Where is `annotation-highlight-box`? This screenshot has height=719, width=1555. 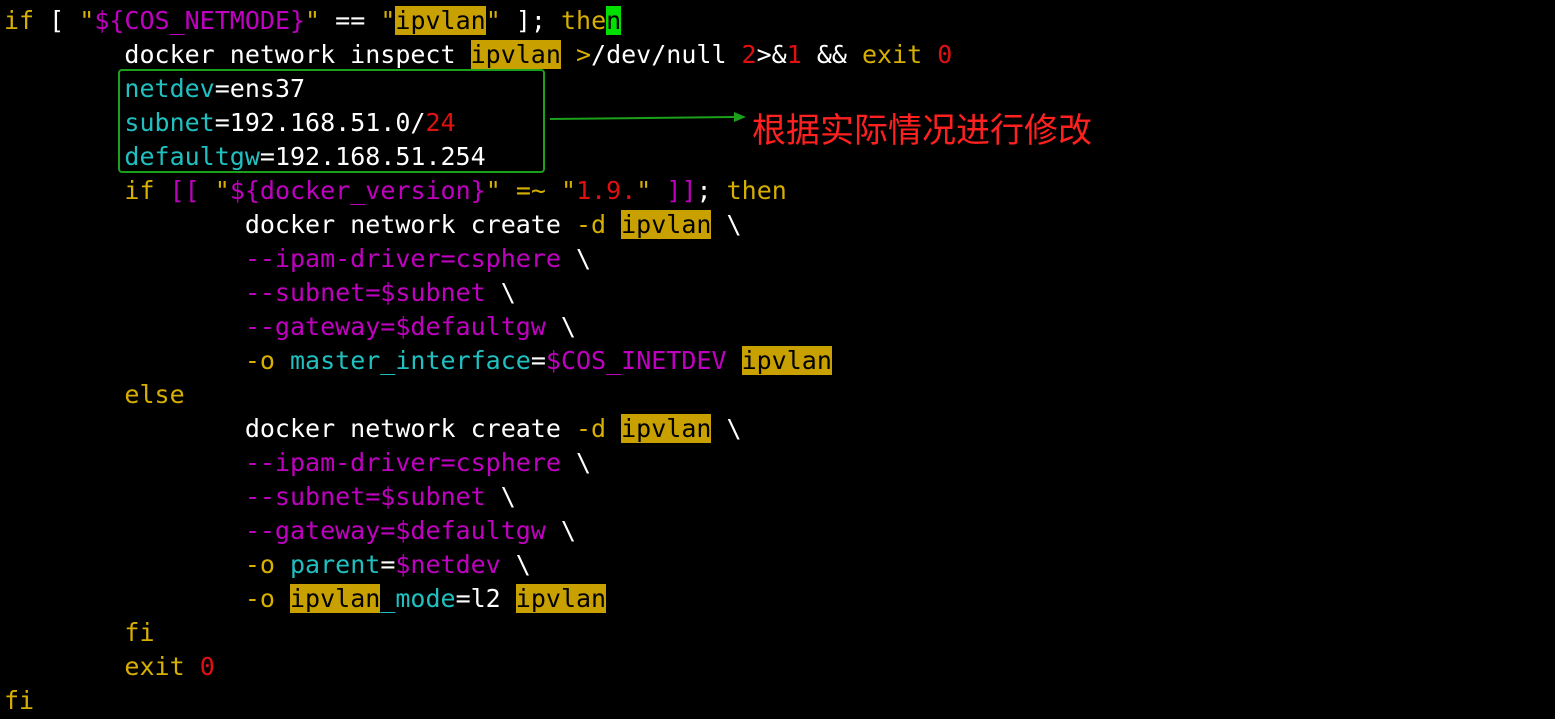 annotation-highlight-box is located at coordinates (331, 121).